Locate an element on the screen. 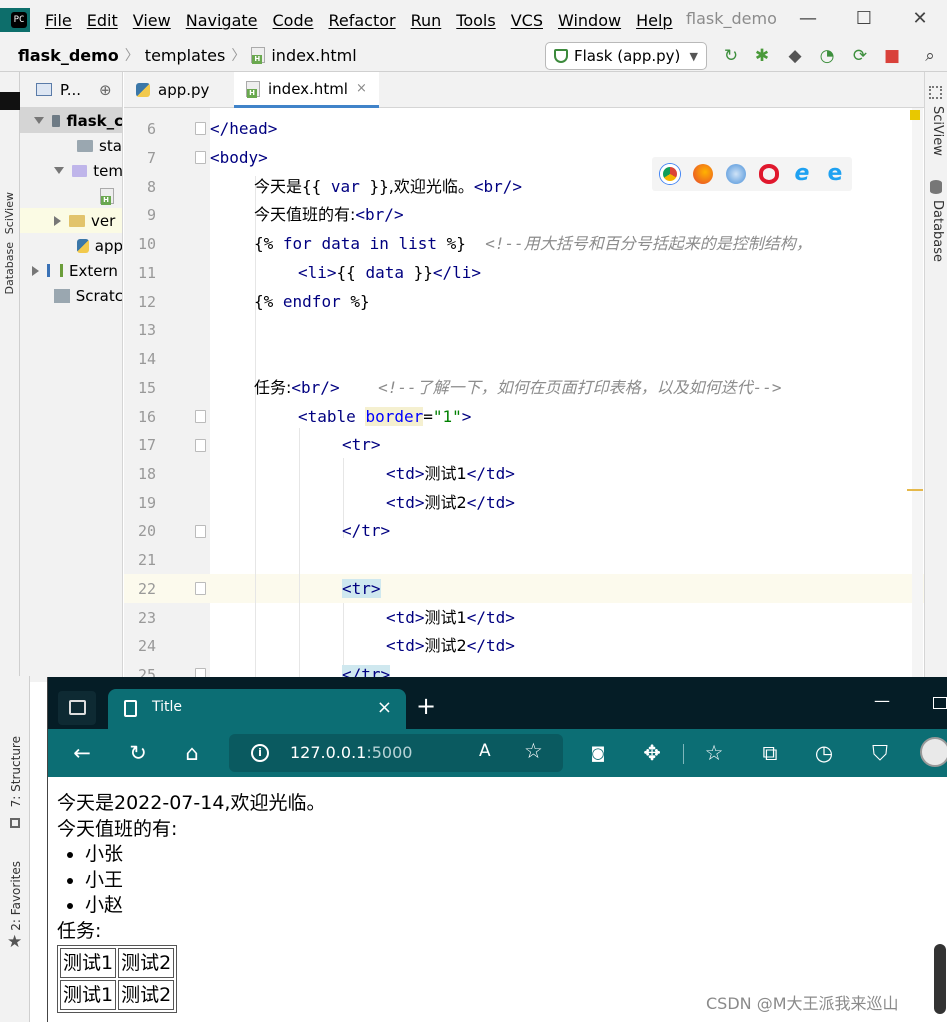 The image size is (947, 1022). menu-navigate: Navigate is located at coordinates (222, 20).